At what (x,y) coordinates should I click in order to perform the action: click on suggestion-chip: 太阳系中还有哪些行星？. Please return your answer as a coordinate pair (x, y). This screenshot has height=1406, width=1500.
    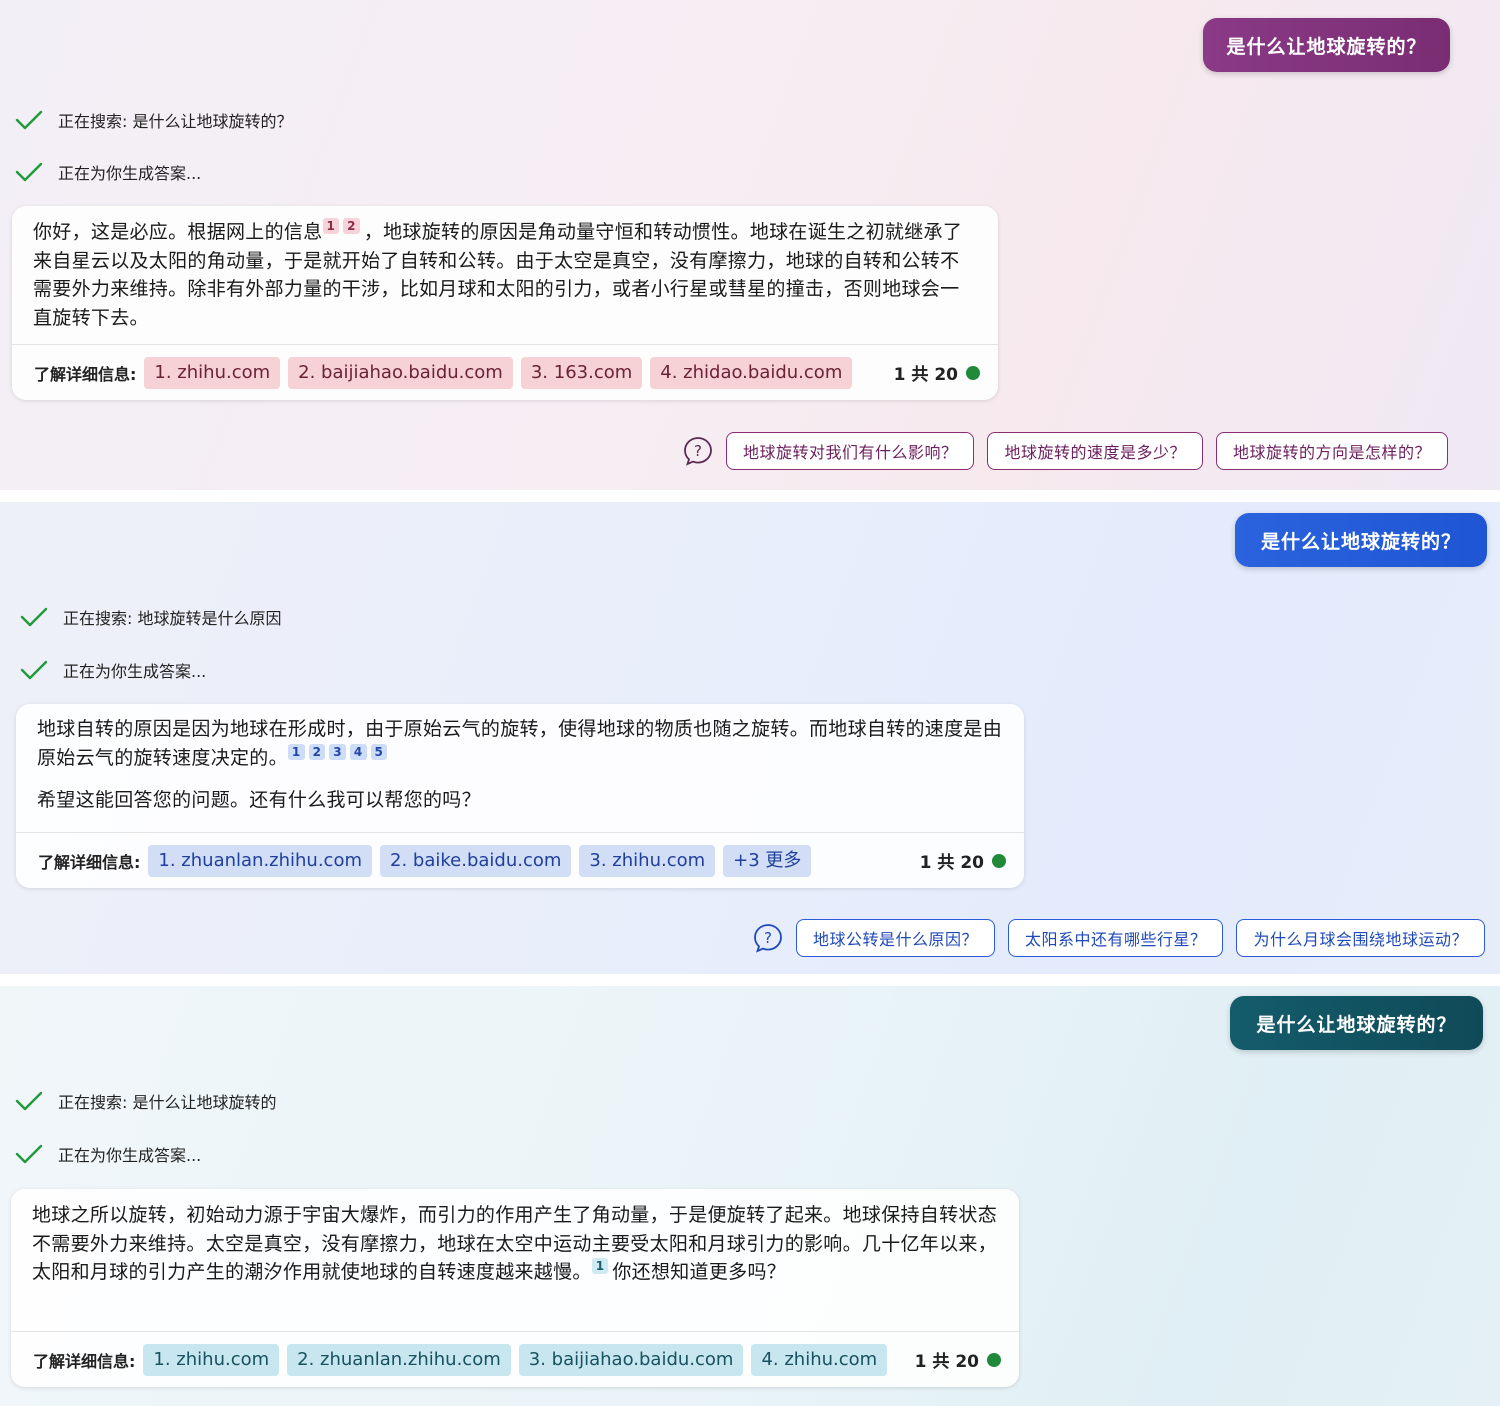
    Looking at the image, I should click on (1115, 938).